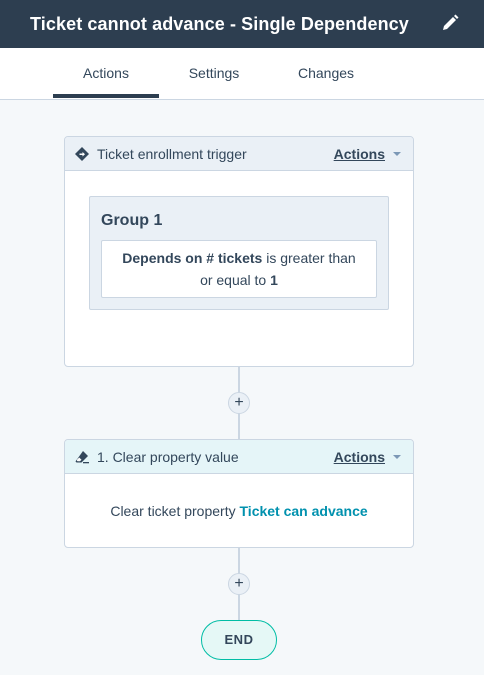 The image size is (484, 675). What do you see at coordinates (359, 154) in the screenshot?
I see `trigger-actions-menu: Actions` at bounding box center [359, 154].